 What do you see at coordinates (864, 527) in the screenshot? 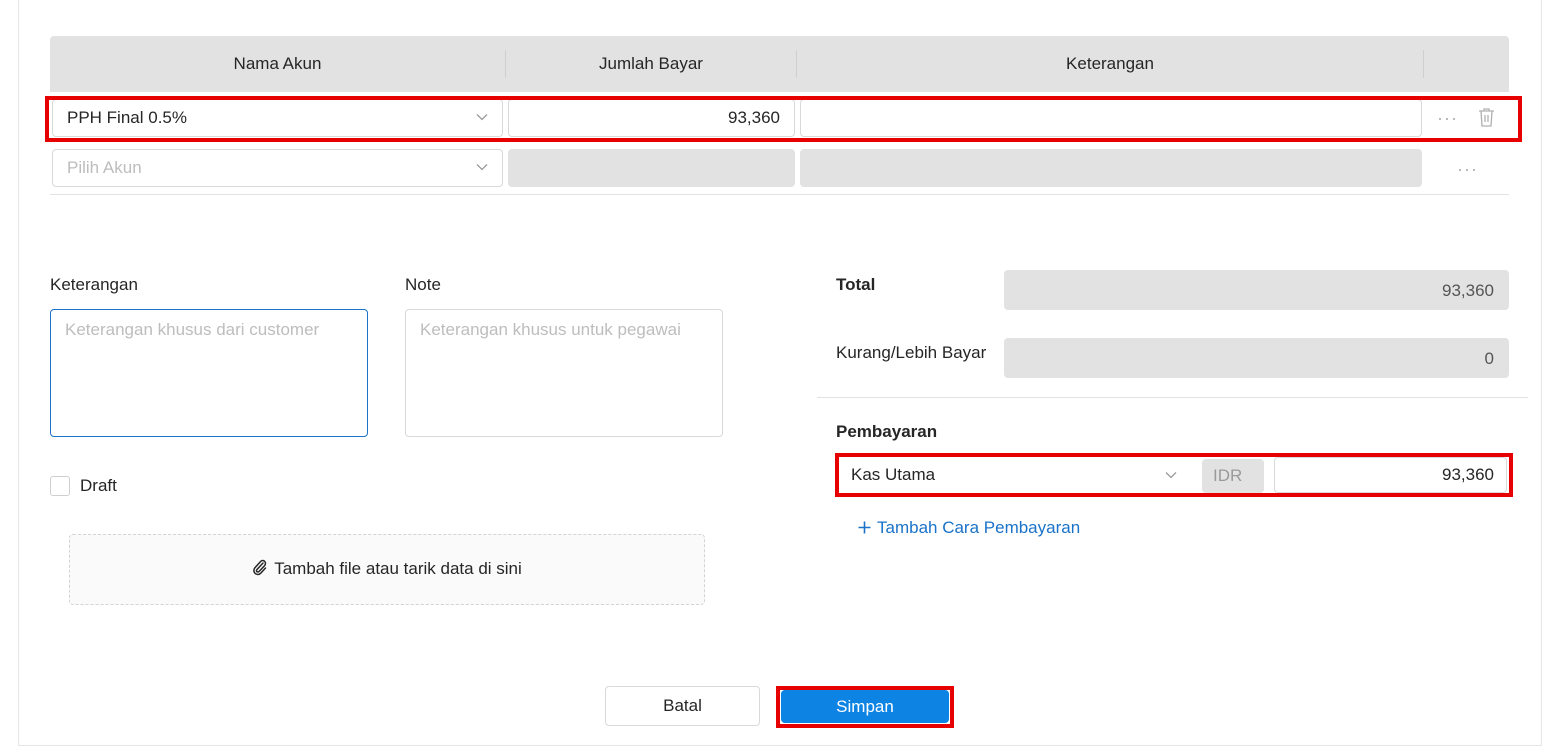
I see `plus-icon` at bounding box center [864, 527].